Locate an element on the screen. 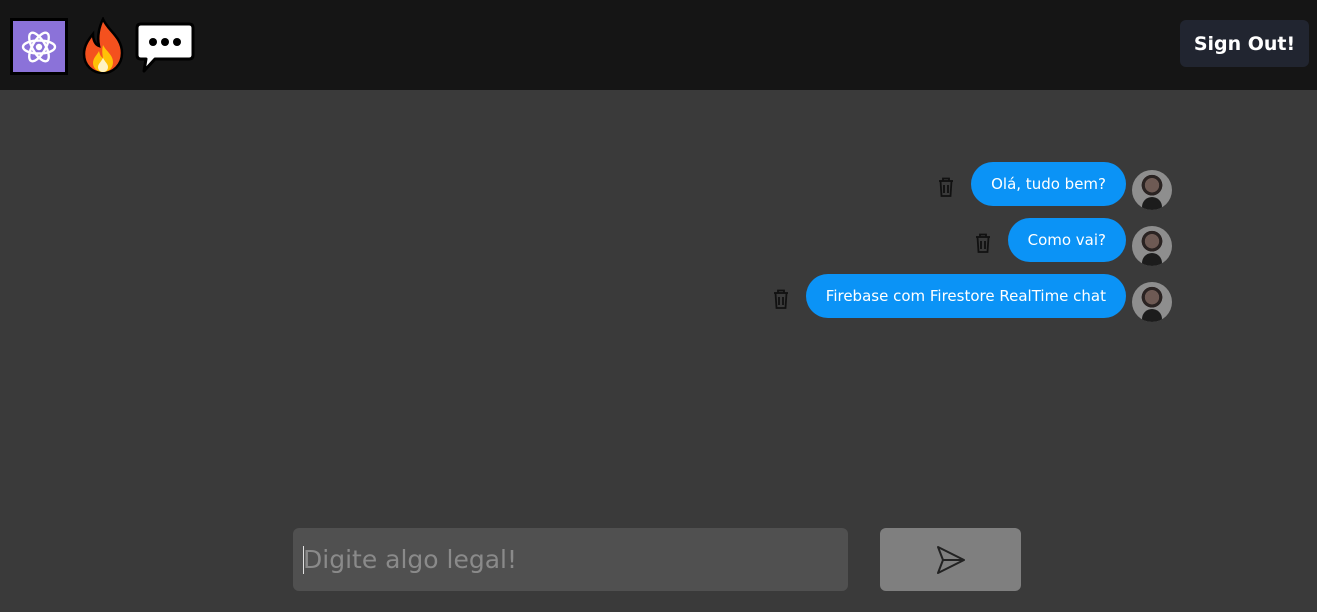  message-row: Como vai? is located at coordinates (658, 246).